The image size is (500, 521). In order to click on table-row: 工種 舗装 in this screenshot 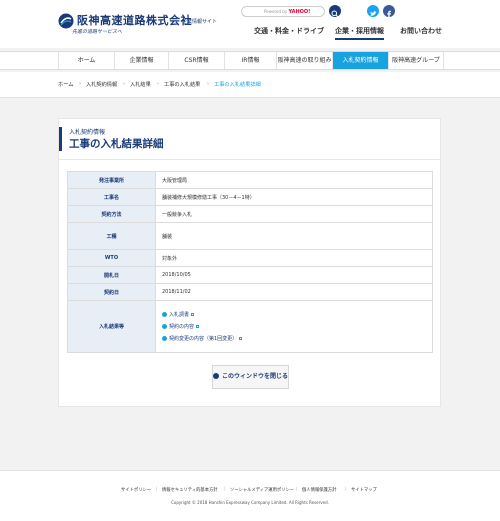, I will do `click(250, 236)`.